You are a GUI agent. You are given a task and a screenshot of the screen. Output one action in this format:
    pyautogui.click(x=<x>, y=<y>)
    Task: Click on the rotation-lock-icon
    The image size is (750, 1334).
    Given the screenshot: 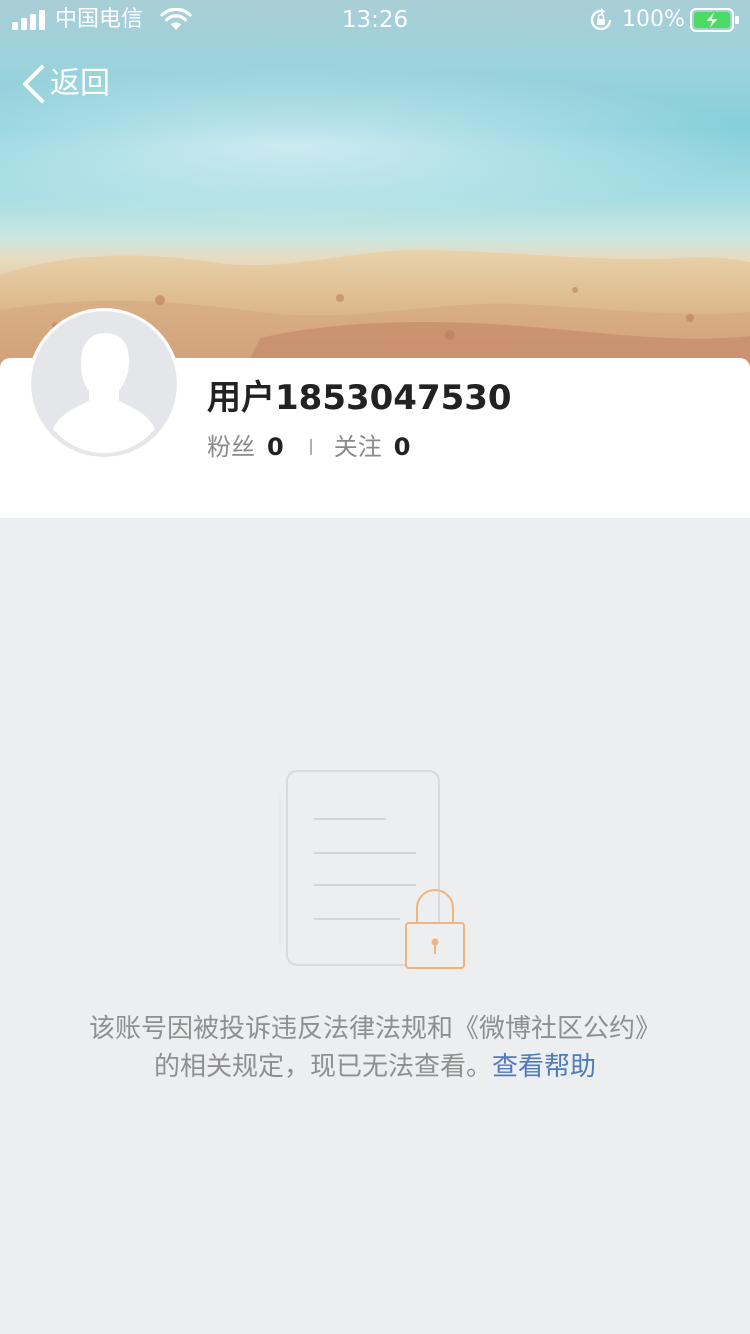 What is the action you would take?
    pyautogui.click(x=601, y=19)
    